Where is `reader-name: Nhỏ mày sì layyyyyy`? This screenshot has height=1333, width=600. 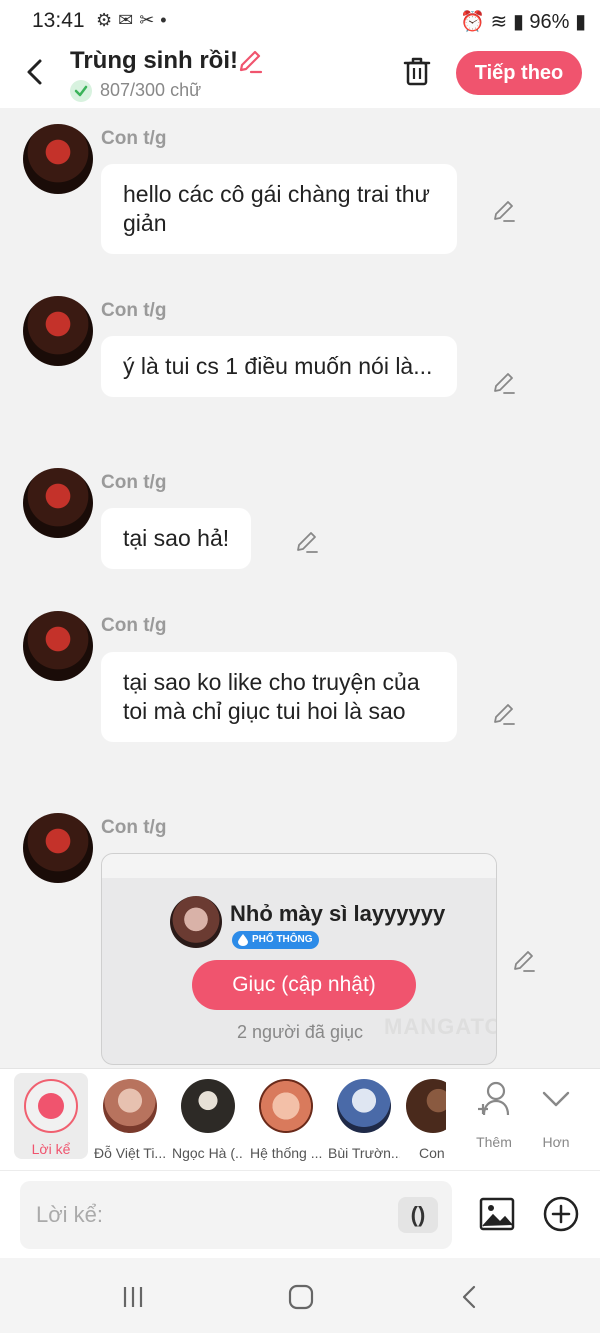 reader-name: Nhỏ mày sì layyyyyy is located at coordinates (338, 913).